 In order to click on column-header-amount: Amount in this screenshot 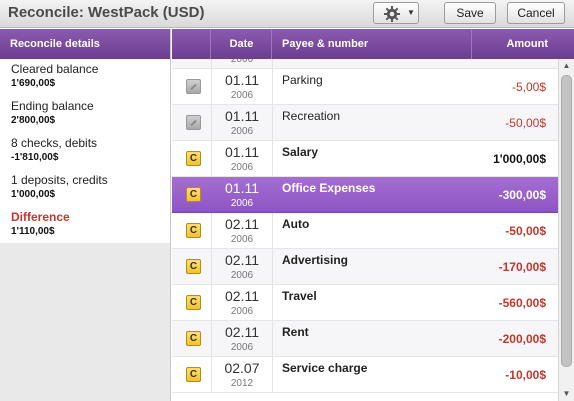, I will do `click(515, 44)`.